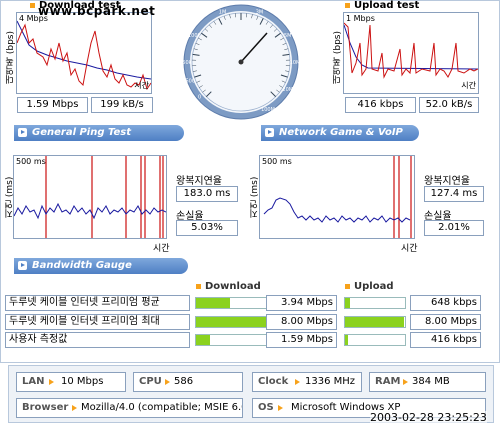  What do you see at coordinates (340, 139) in the screenshot?
I see `game-section-bar: Network Game & VoIP Test` at bounding box center [340, 139].